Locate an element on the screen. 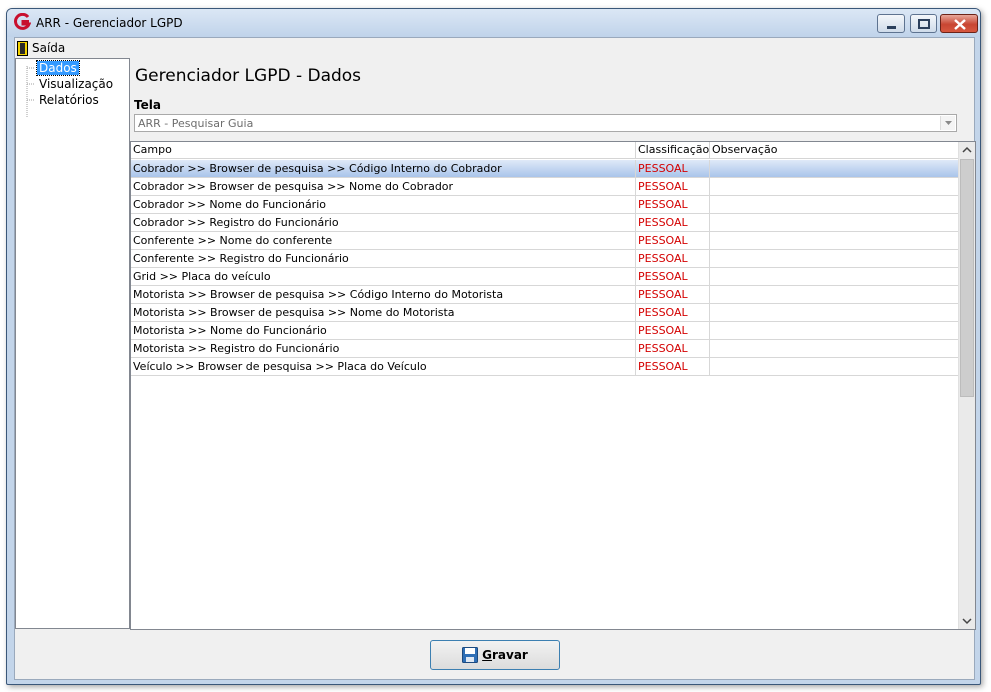 This screenshot has height=692, width=991. menu-bar: Saída is located at coordinates (494, 48).